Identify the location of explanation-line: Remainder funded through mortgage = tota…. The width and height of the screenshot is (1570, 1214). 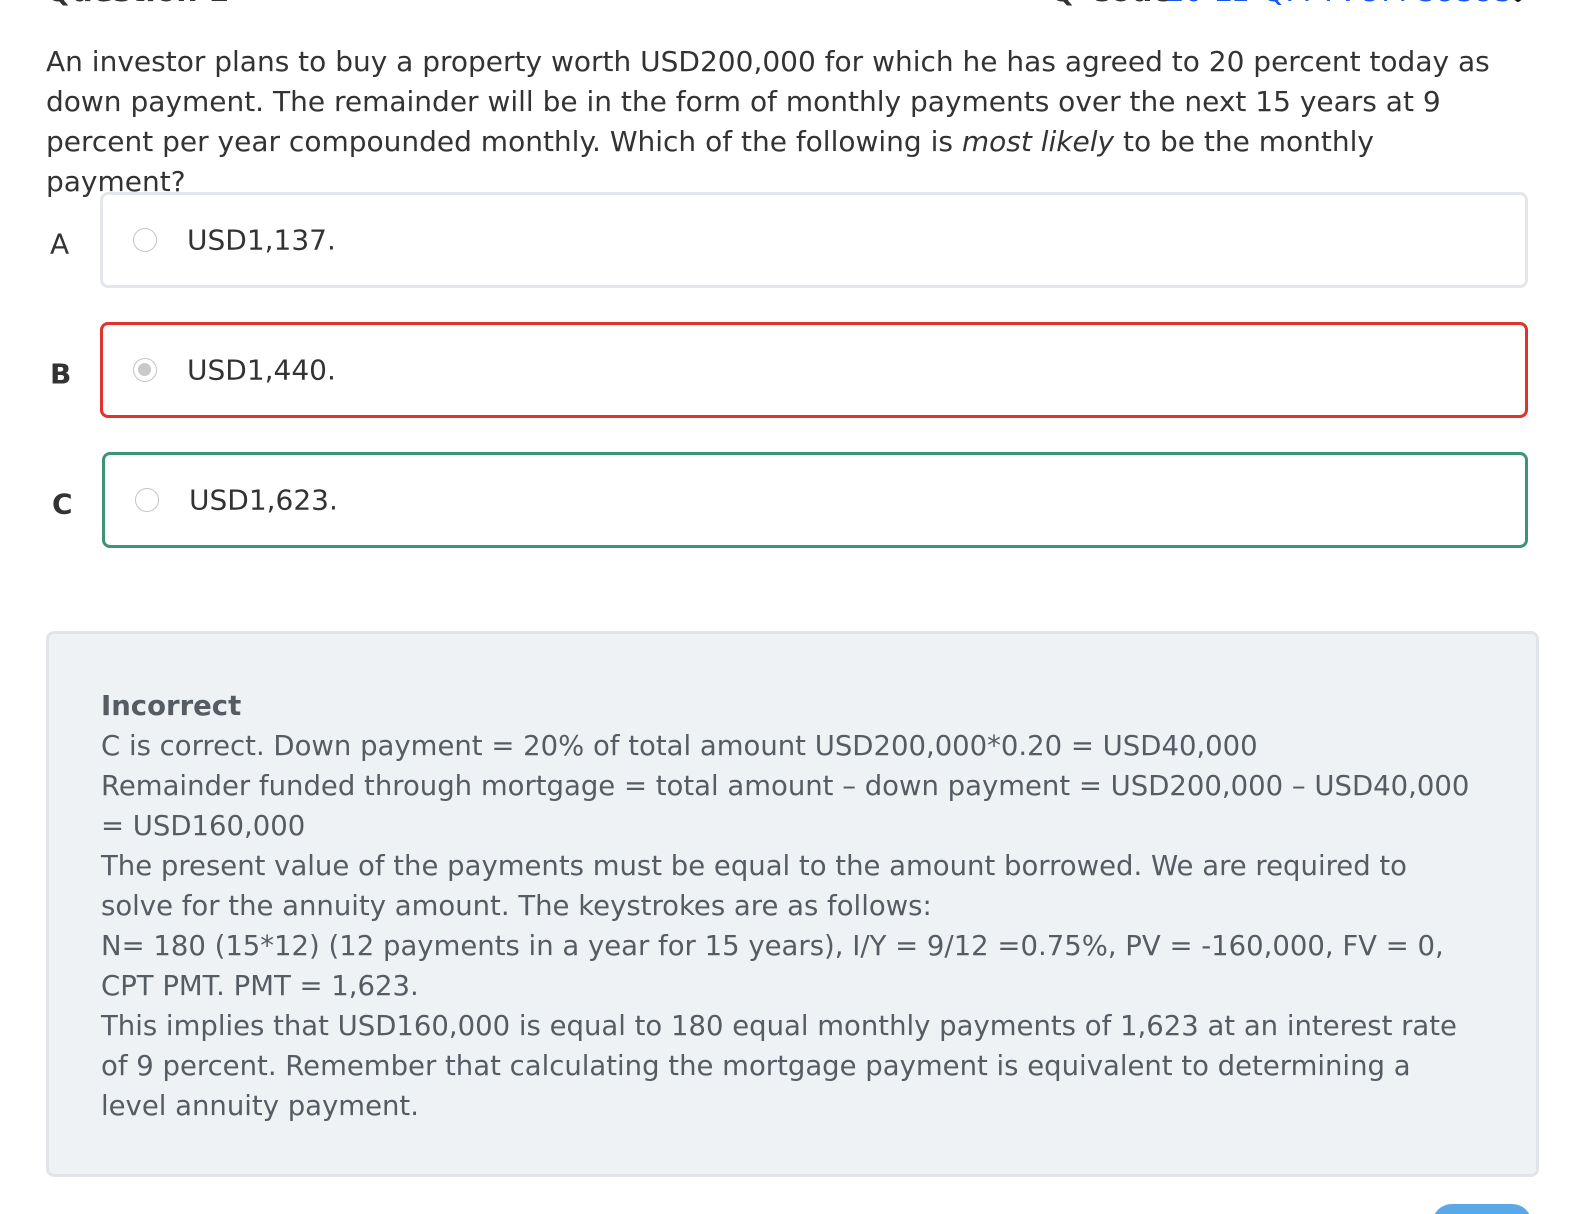
(785, 806).